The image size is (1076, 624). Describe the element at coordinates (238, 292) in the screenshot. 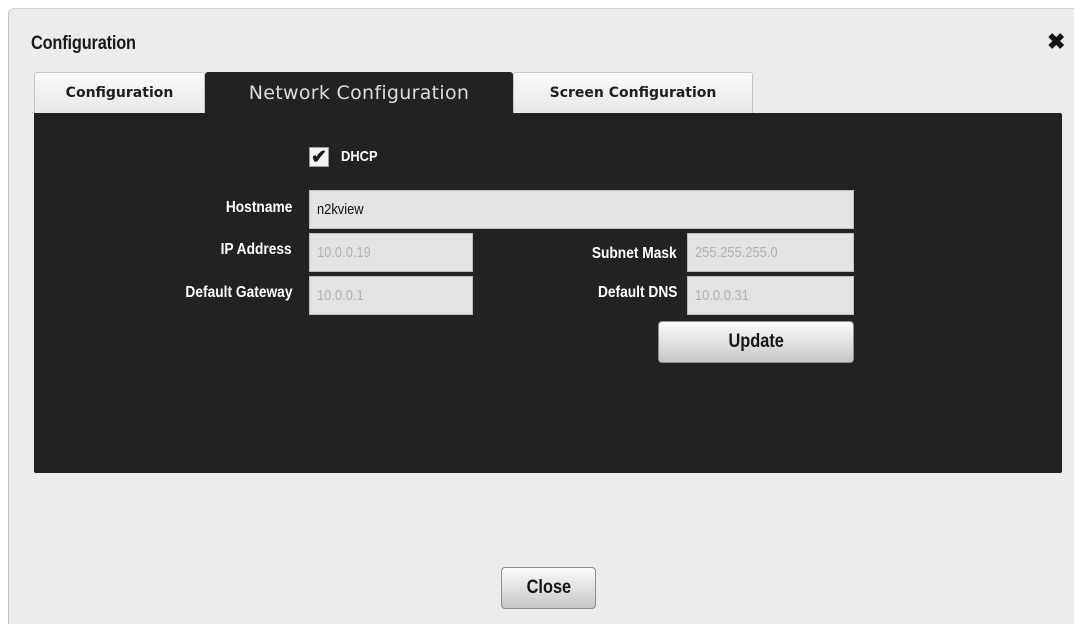

I see `default-gateway-label: Default Gateway` at that location.